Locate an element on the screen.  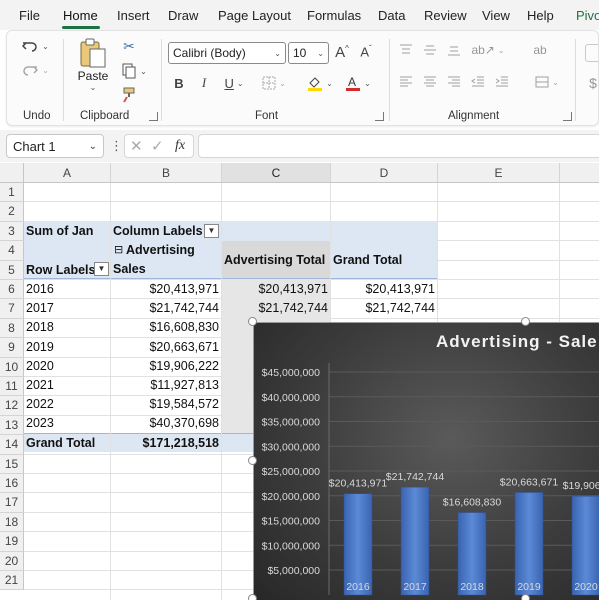
name-box: Chart 1 ⌄ is located at coordinates (55, 146).